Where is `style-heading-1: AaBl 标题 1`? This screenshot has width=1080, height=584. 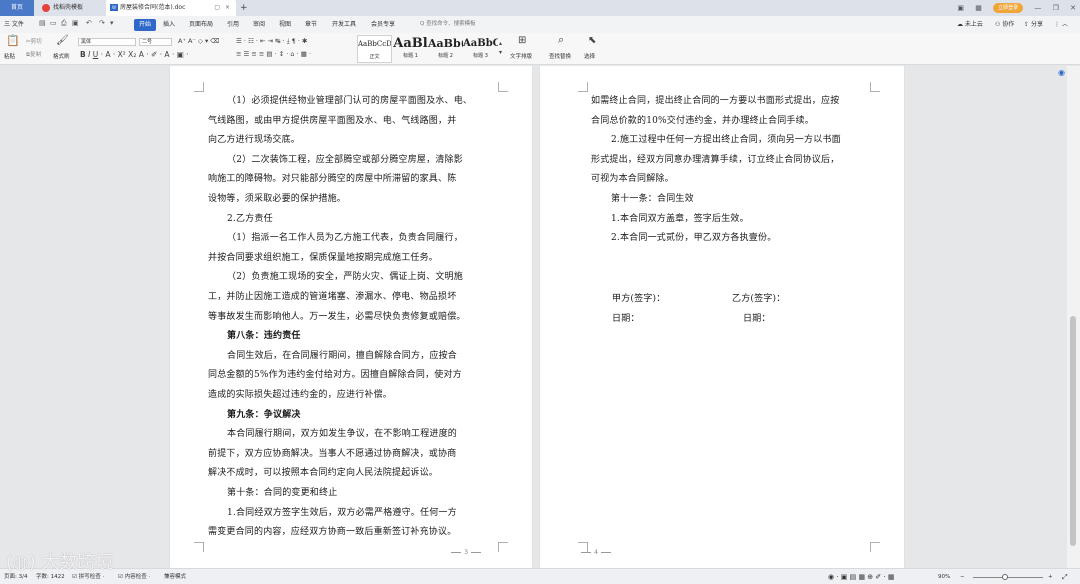 style-heading-1: AaBl 标题 1 is located at coordinates (410, 49).